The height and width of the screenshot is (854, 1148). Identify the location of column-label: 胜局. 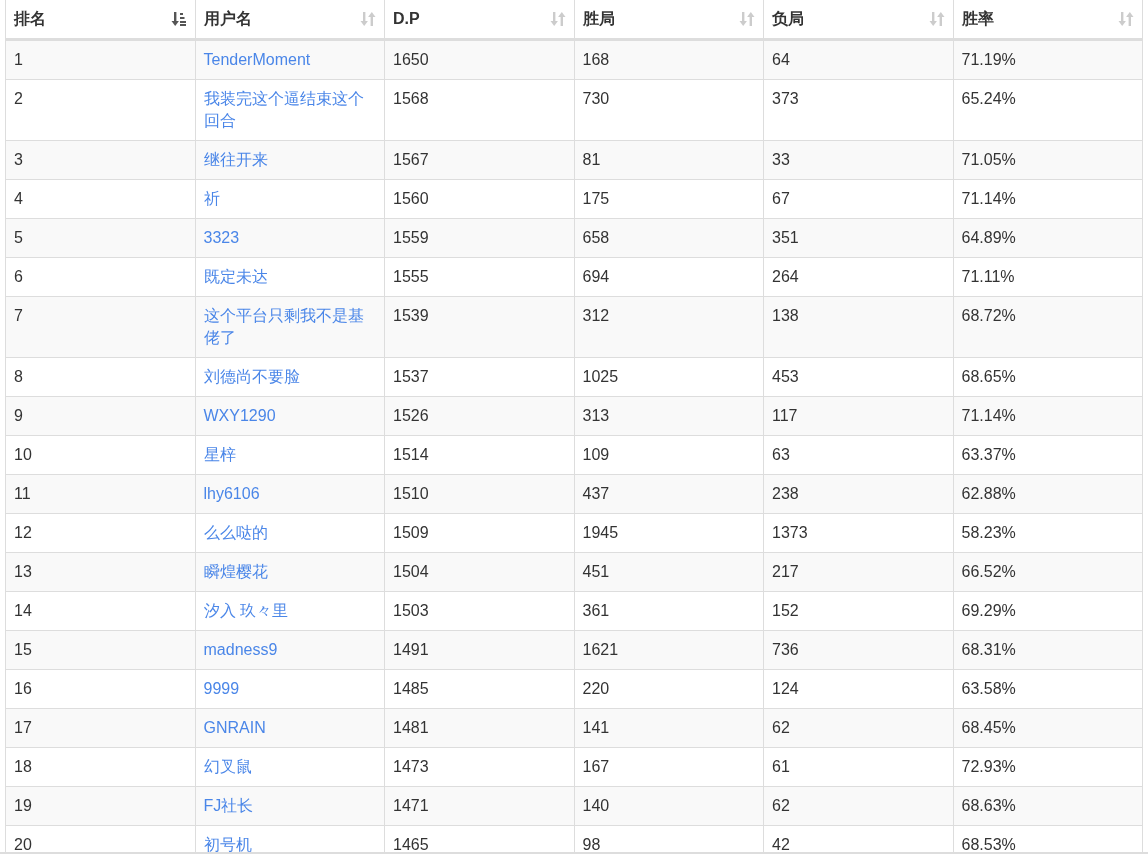
(598, 19).